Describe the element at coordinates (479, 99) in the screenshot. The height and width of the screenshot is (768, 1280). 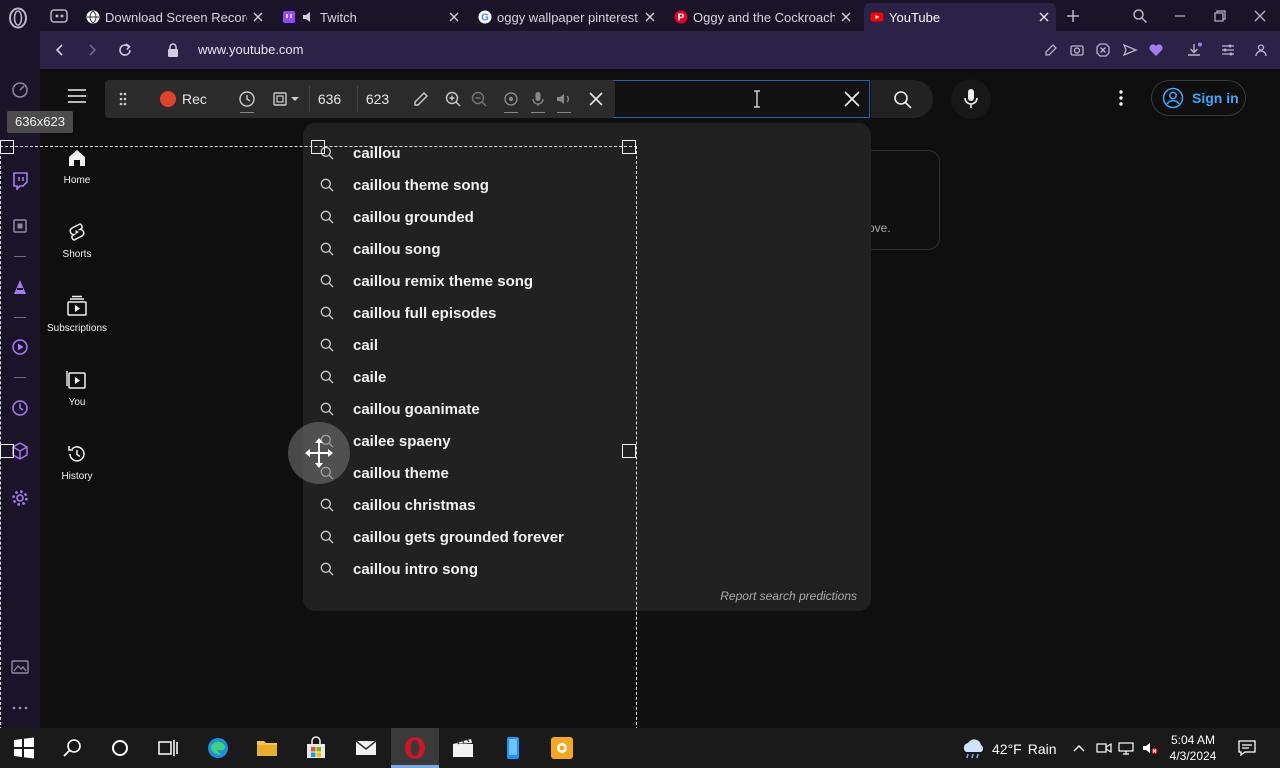
I see `zoom-out-icon` at that location.